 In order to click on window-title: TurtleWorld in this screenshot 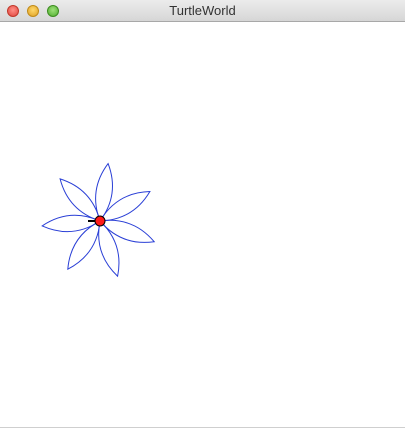, I will do `click(202, 10)`.